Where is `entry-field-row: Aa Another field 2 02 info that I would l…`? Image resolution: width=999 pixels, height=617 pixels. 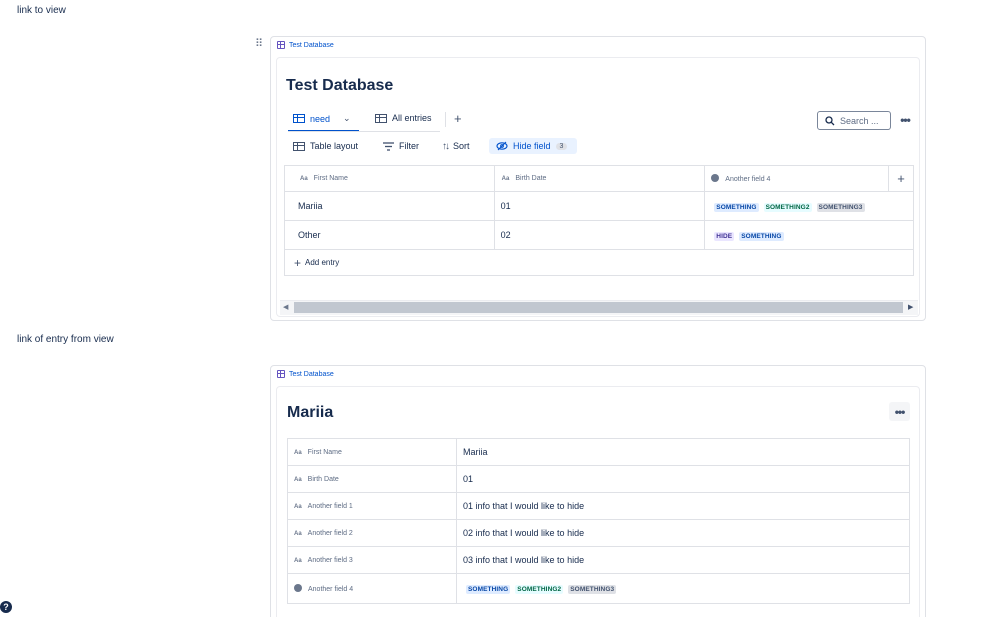
entry-field-row: Aa Another field 2 02 info that I would l… is located at coordinates (598, 533).